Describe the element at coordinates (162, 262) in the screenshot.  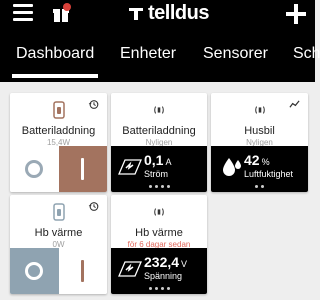
I see `sensor-value: 232,4` at that location.